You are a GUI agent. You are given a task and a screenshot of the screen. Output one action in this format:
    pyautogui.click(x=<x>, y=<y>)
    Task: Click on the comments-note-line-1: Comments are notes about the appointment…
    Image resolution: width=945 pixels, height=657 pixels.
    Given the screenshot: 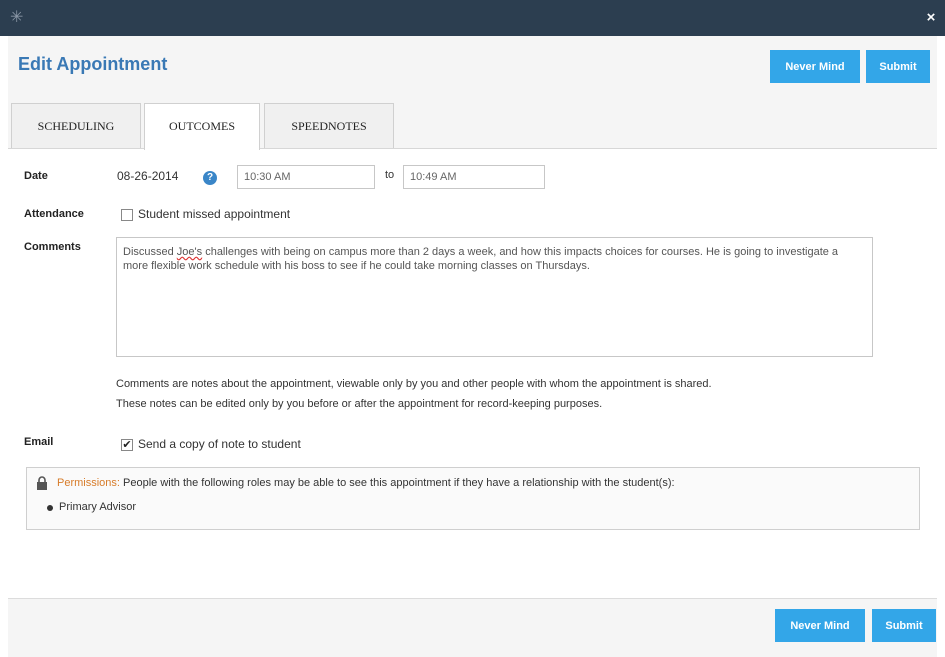 What is the action you would take?
    pyautogui.click(x=414, y=384)
    